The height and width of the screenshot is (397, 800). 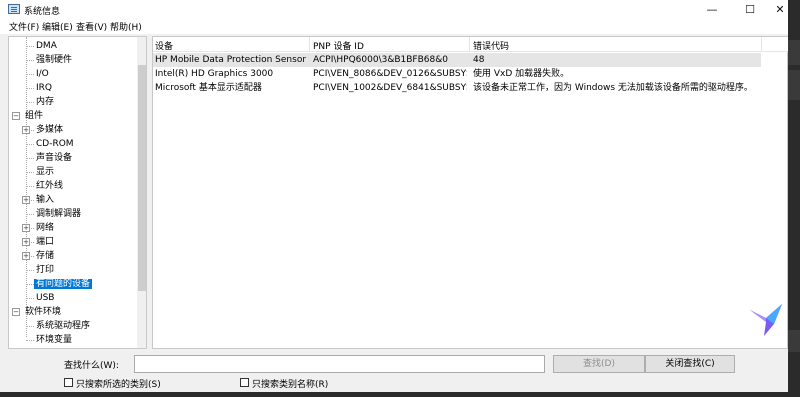 I want to click on tree-item-label: 显示, so click(x=45, y=172).